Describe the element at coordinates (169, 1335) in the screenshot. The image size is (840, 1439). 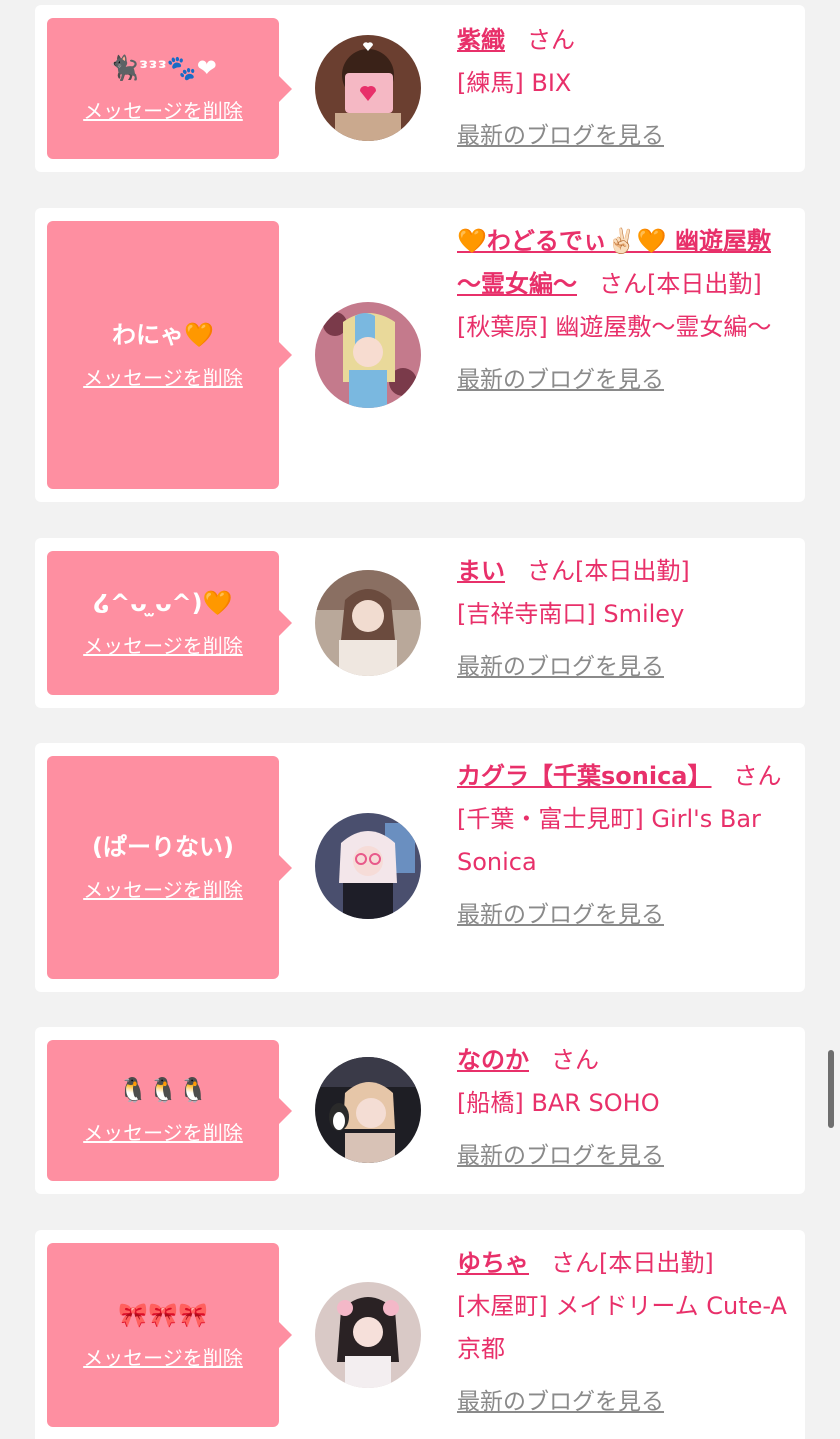
I see `message-bubble: 🎀🎀🎀 メッセージを削除` at that location.